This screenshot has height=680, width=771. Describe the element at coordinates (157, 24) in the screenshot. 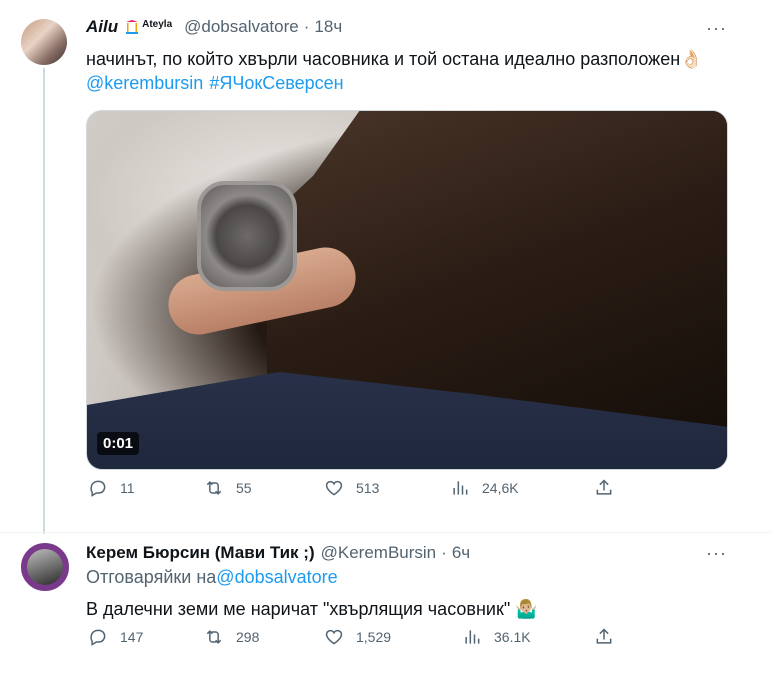

I see `badge-label: Ateyla` at that location.